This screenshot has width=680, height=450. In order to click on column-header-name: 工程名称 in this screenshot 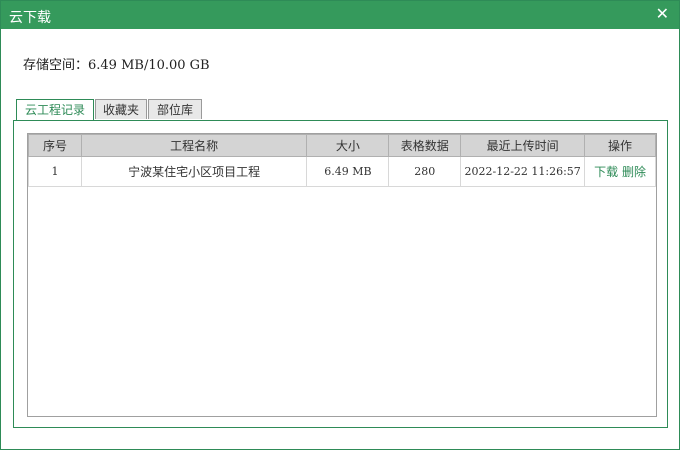, I will do `click(194, 145)`.